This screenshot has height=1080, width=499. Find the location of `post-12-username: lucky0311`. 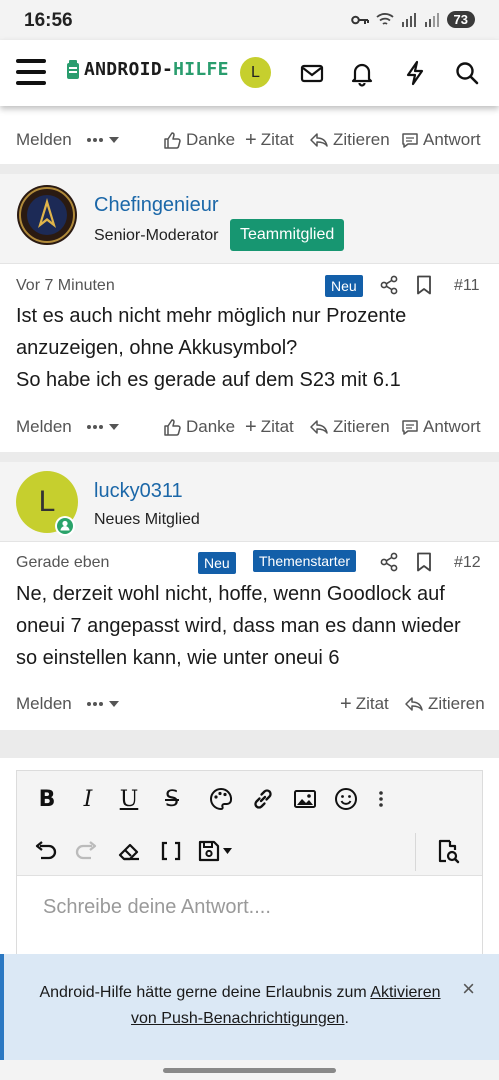

post-12-username: lucky0311 is located at coordinates (138, 491).